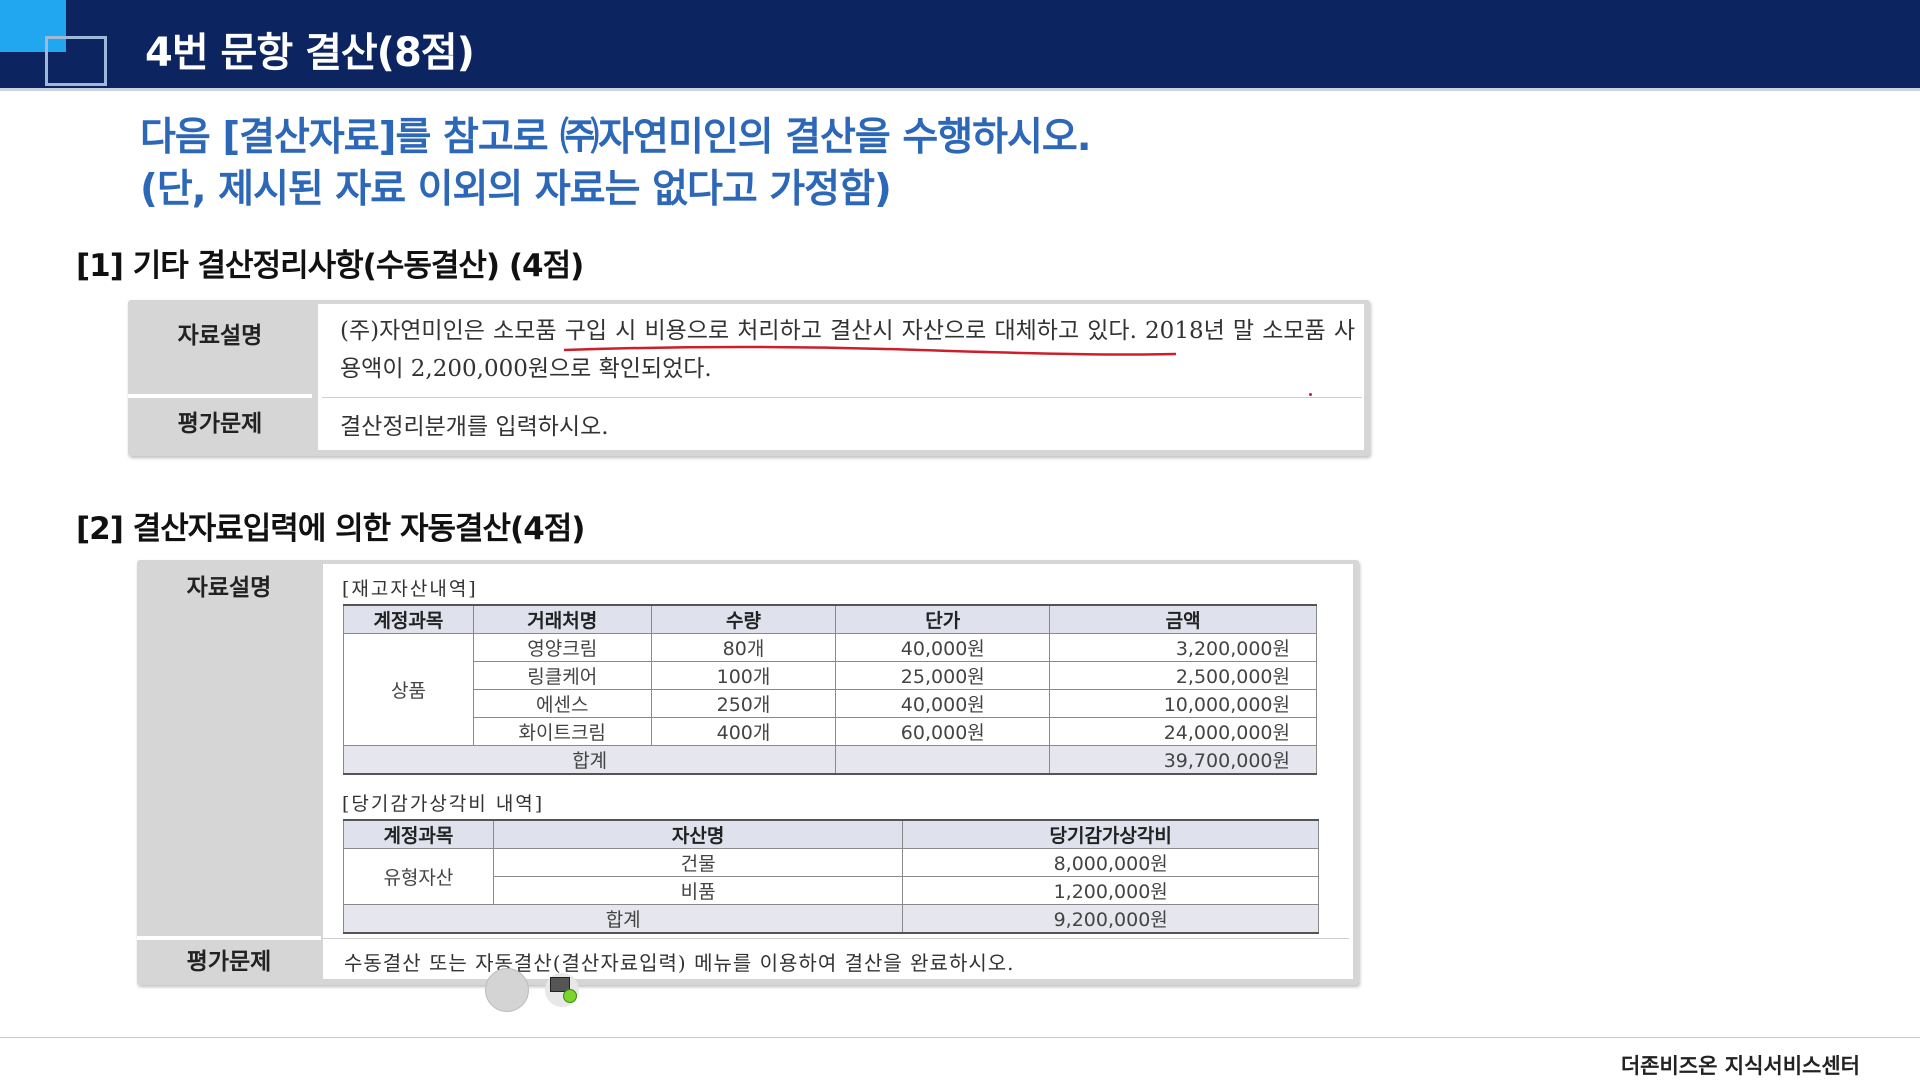  What do you see at coordinates (1110, 890) in the screenshot?
I see `amount-cell: 1,200,000원` at bounding box center [1110, 890].